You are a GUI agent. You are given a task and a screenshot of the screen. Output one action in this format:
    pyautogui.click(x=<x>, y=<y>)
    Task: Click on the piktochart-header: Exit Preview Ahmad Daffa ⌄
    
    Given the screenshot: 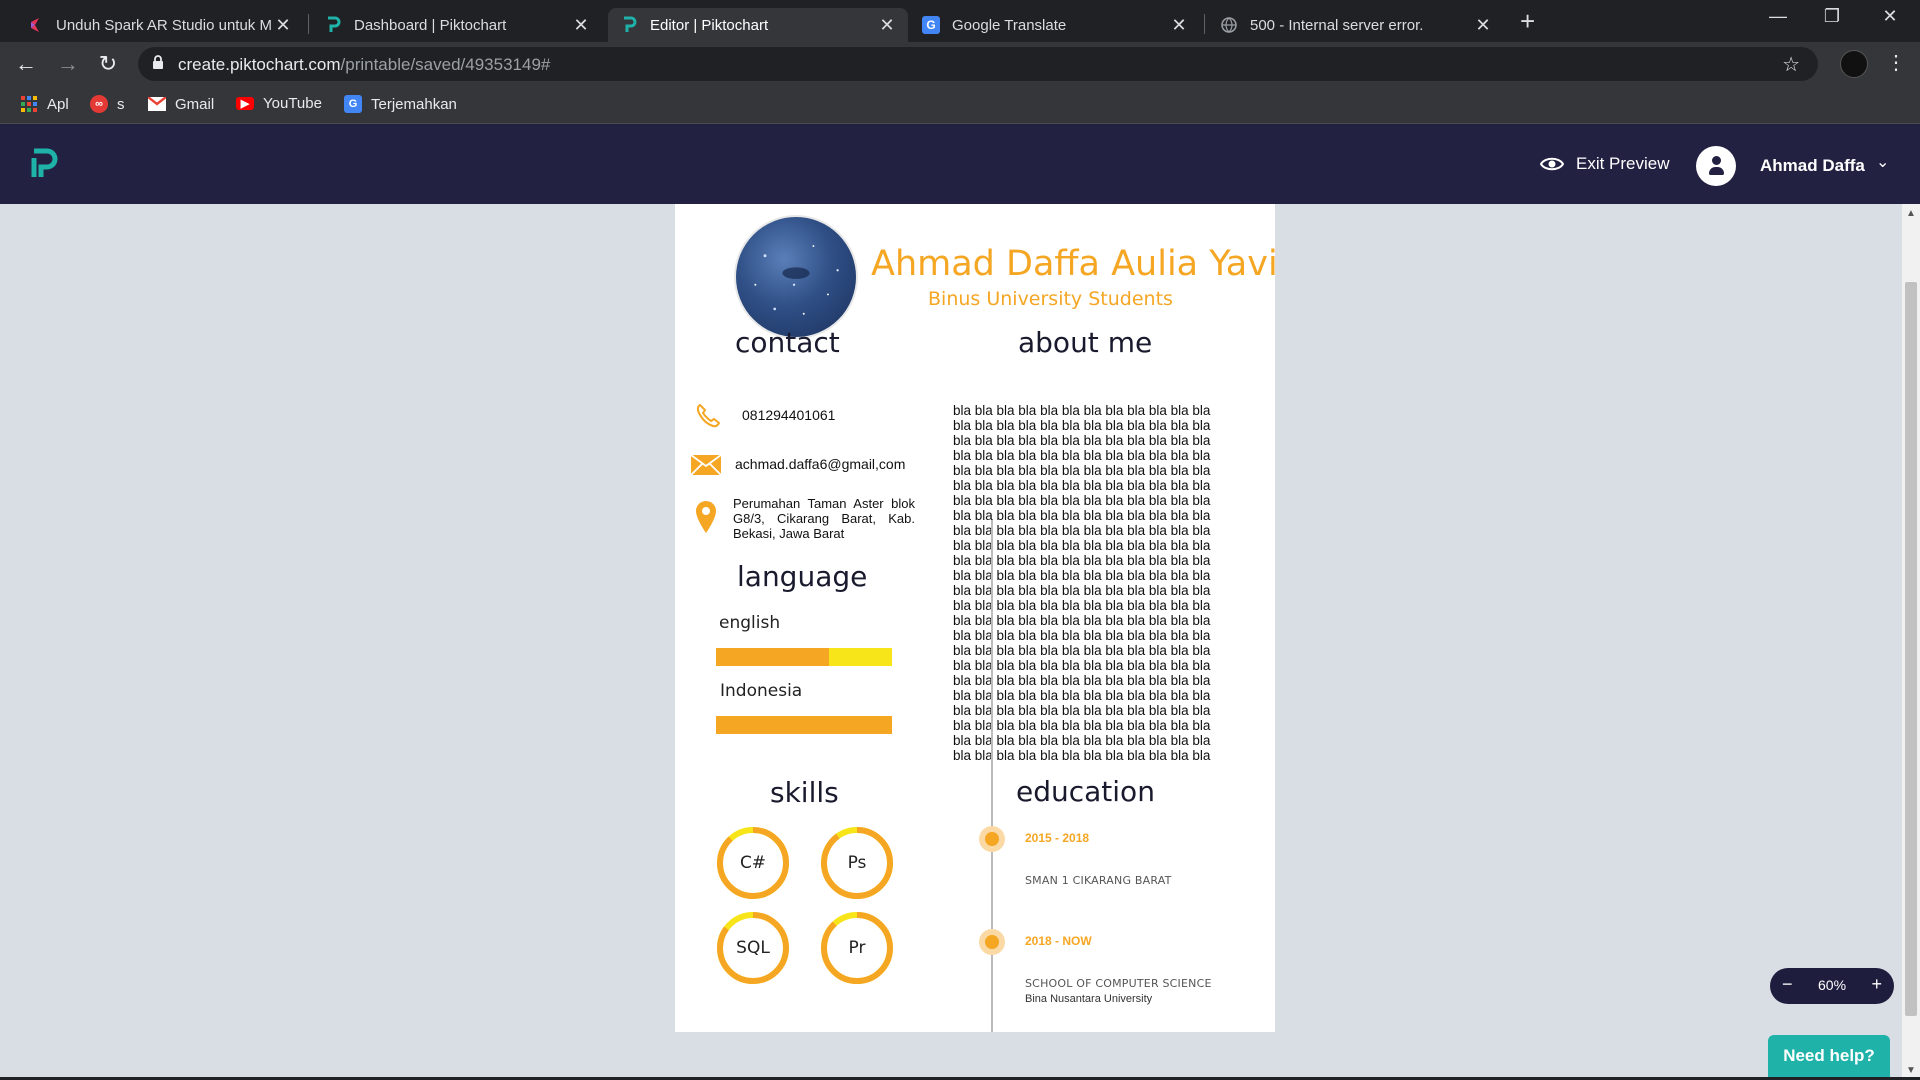 What is the action you would take?
    pyautogui.click(x=960, y=164)
    